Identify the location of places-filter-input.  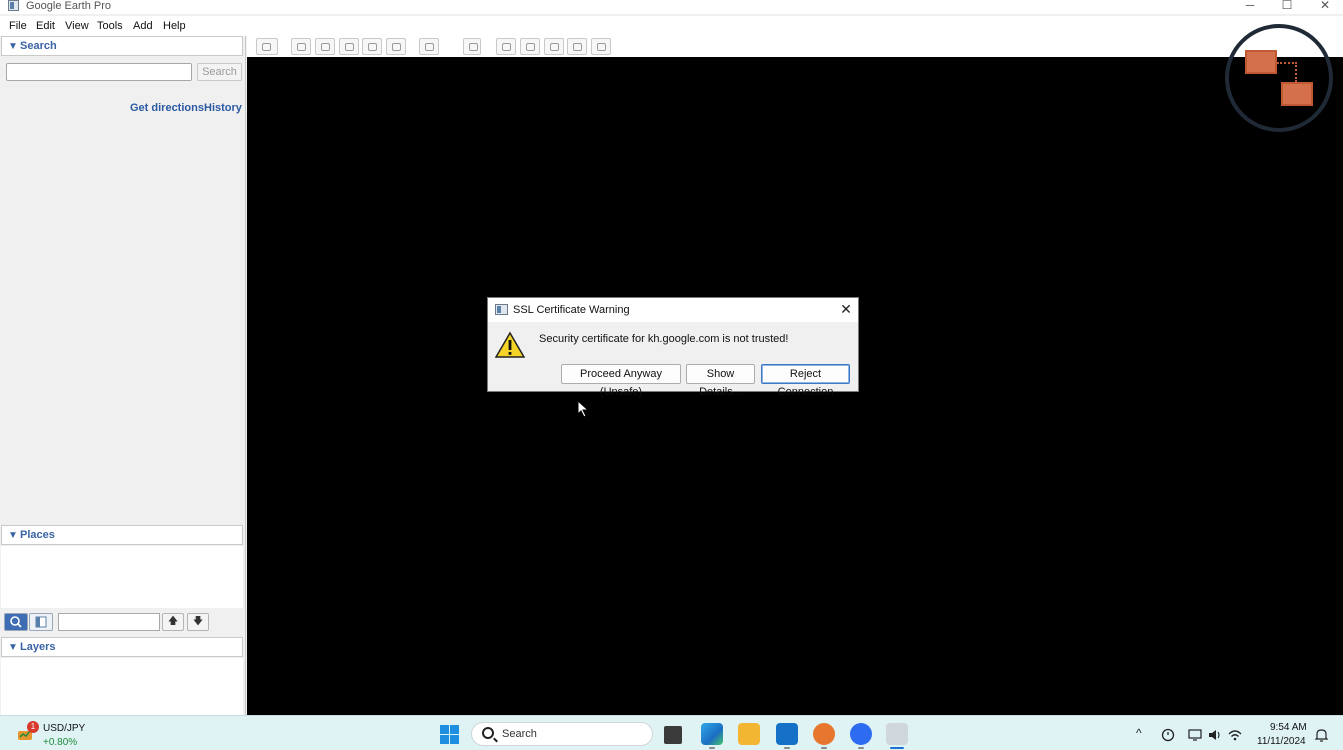
(109, 622).